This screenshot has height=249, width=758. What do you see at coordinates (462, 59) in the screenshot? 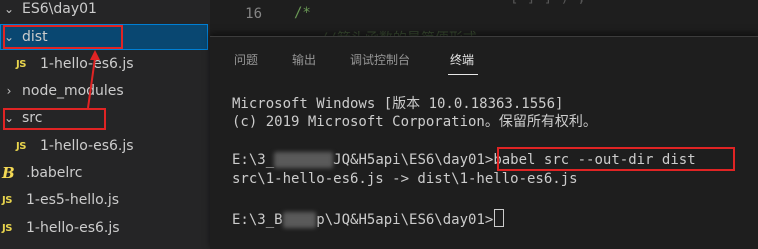
I see `tab-terminal: 终端` at bounding box center [462, 59].